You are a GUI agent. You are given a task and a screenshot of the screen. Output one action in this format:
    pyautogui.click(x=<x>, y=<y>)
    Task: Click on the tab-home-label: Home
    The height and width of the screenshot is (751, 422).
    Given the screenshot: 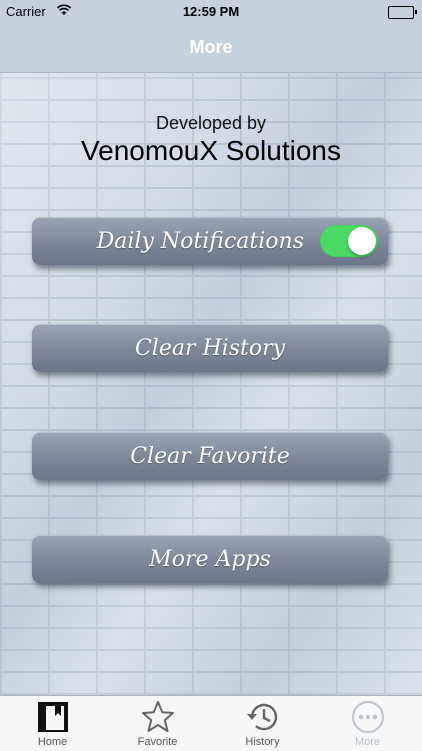 What is the action you would take?
    pyautogui.click(x=52, y=742)
    